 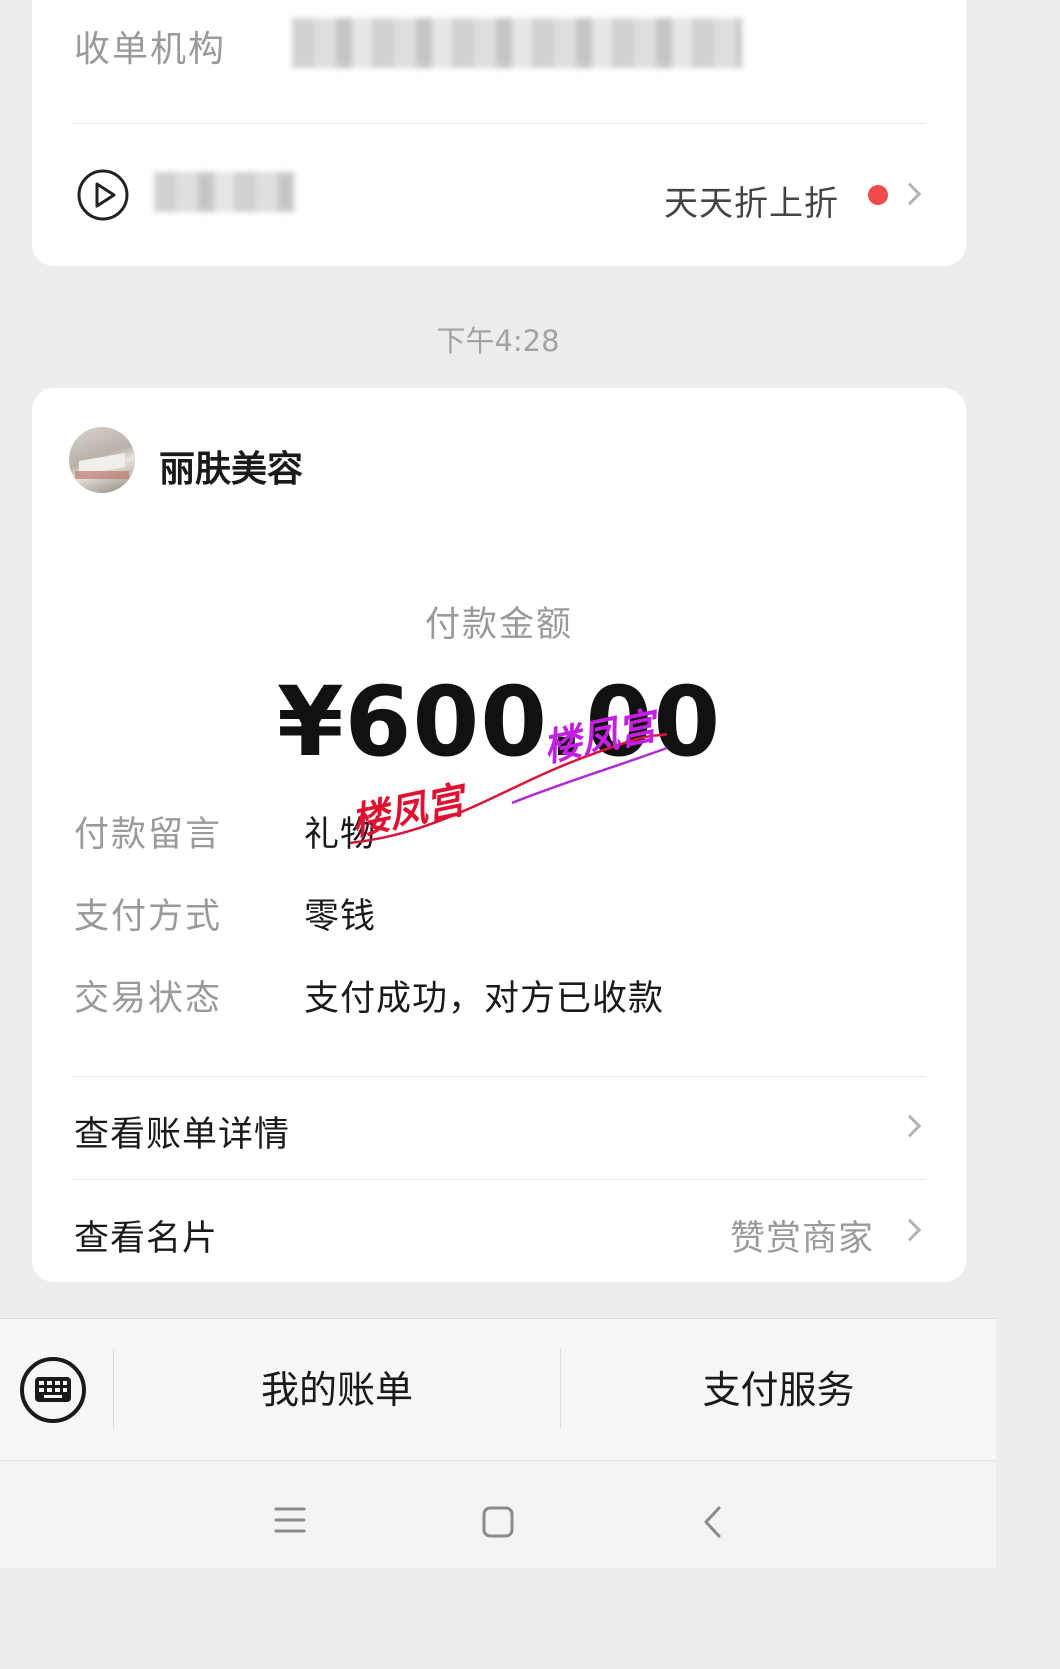 What do you see at coordinates (498, 341) in the screenshot?
I see `message-timestamp: 下午4:28` at bounding box center [498, 341].